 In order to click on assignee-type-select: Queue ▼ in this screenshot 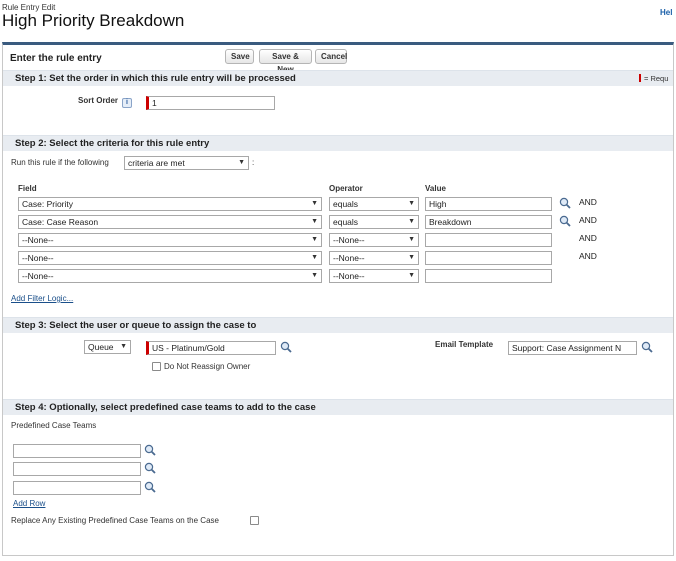, I will do `click(107, 347)`.